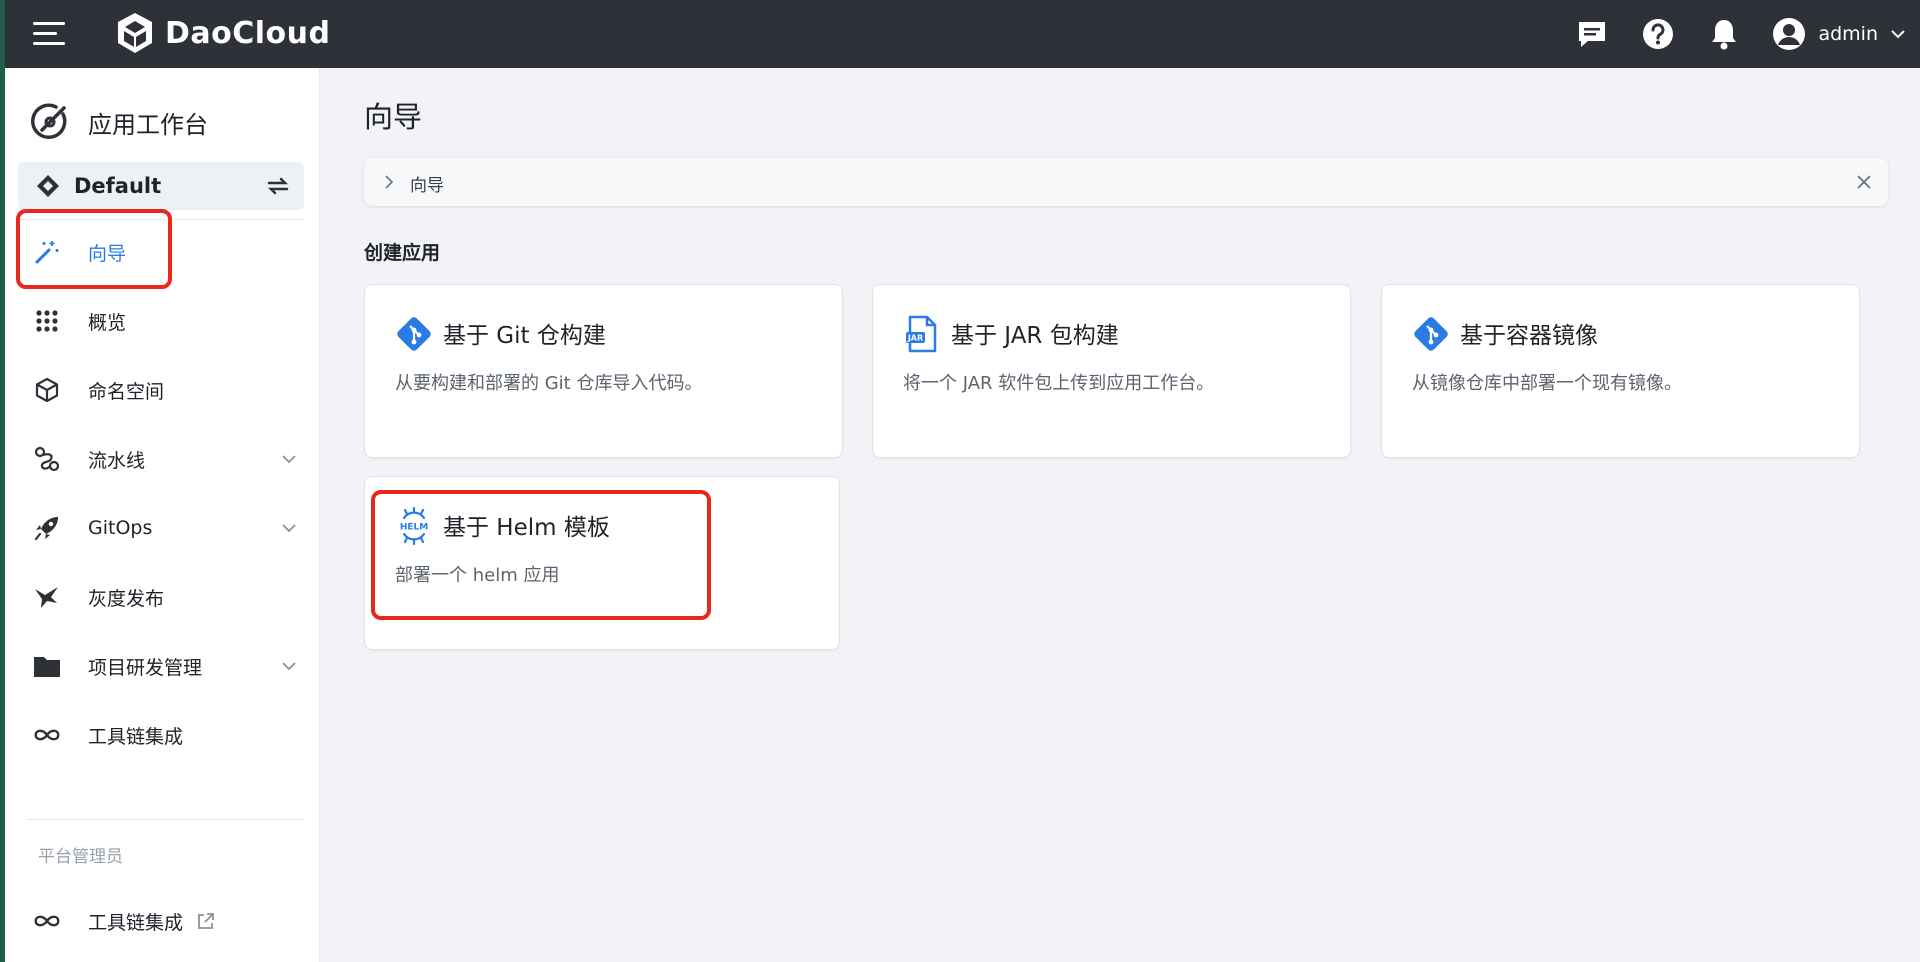 The image size is (1920, 962). What do you see at coordinates (1789, 34) in the screenshot?
I see `user-avatar-icon` at bounding box center [1789, 34].